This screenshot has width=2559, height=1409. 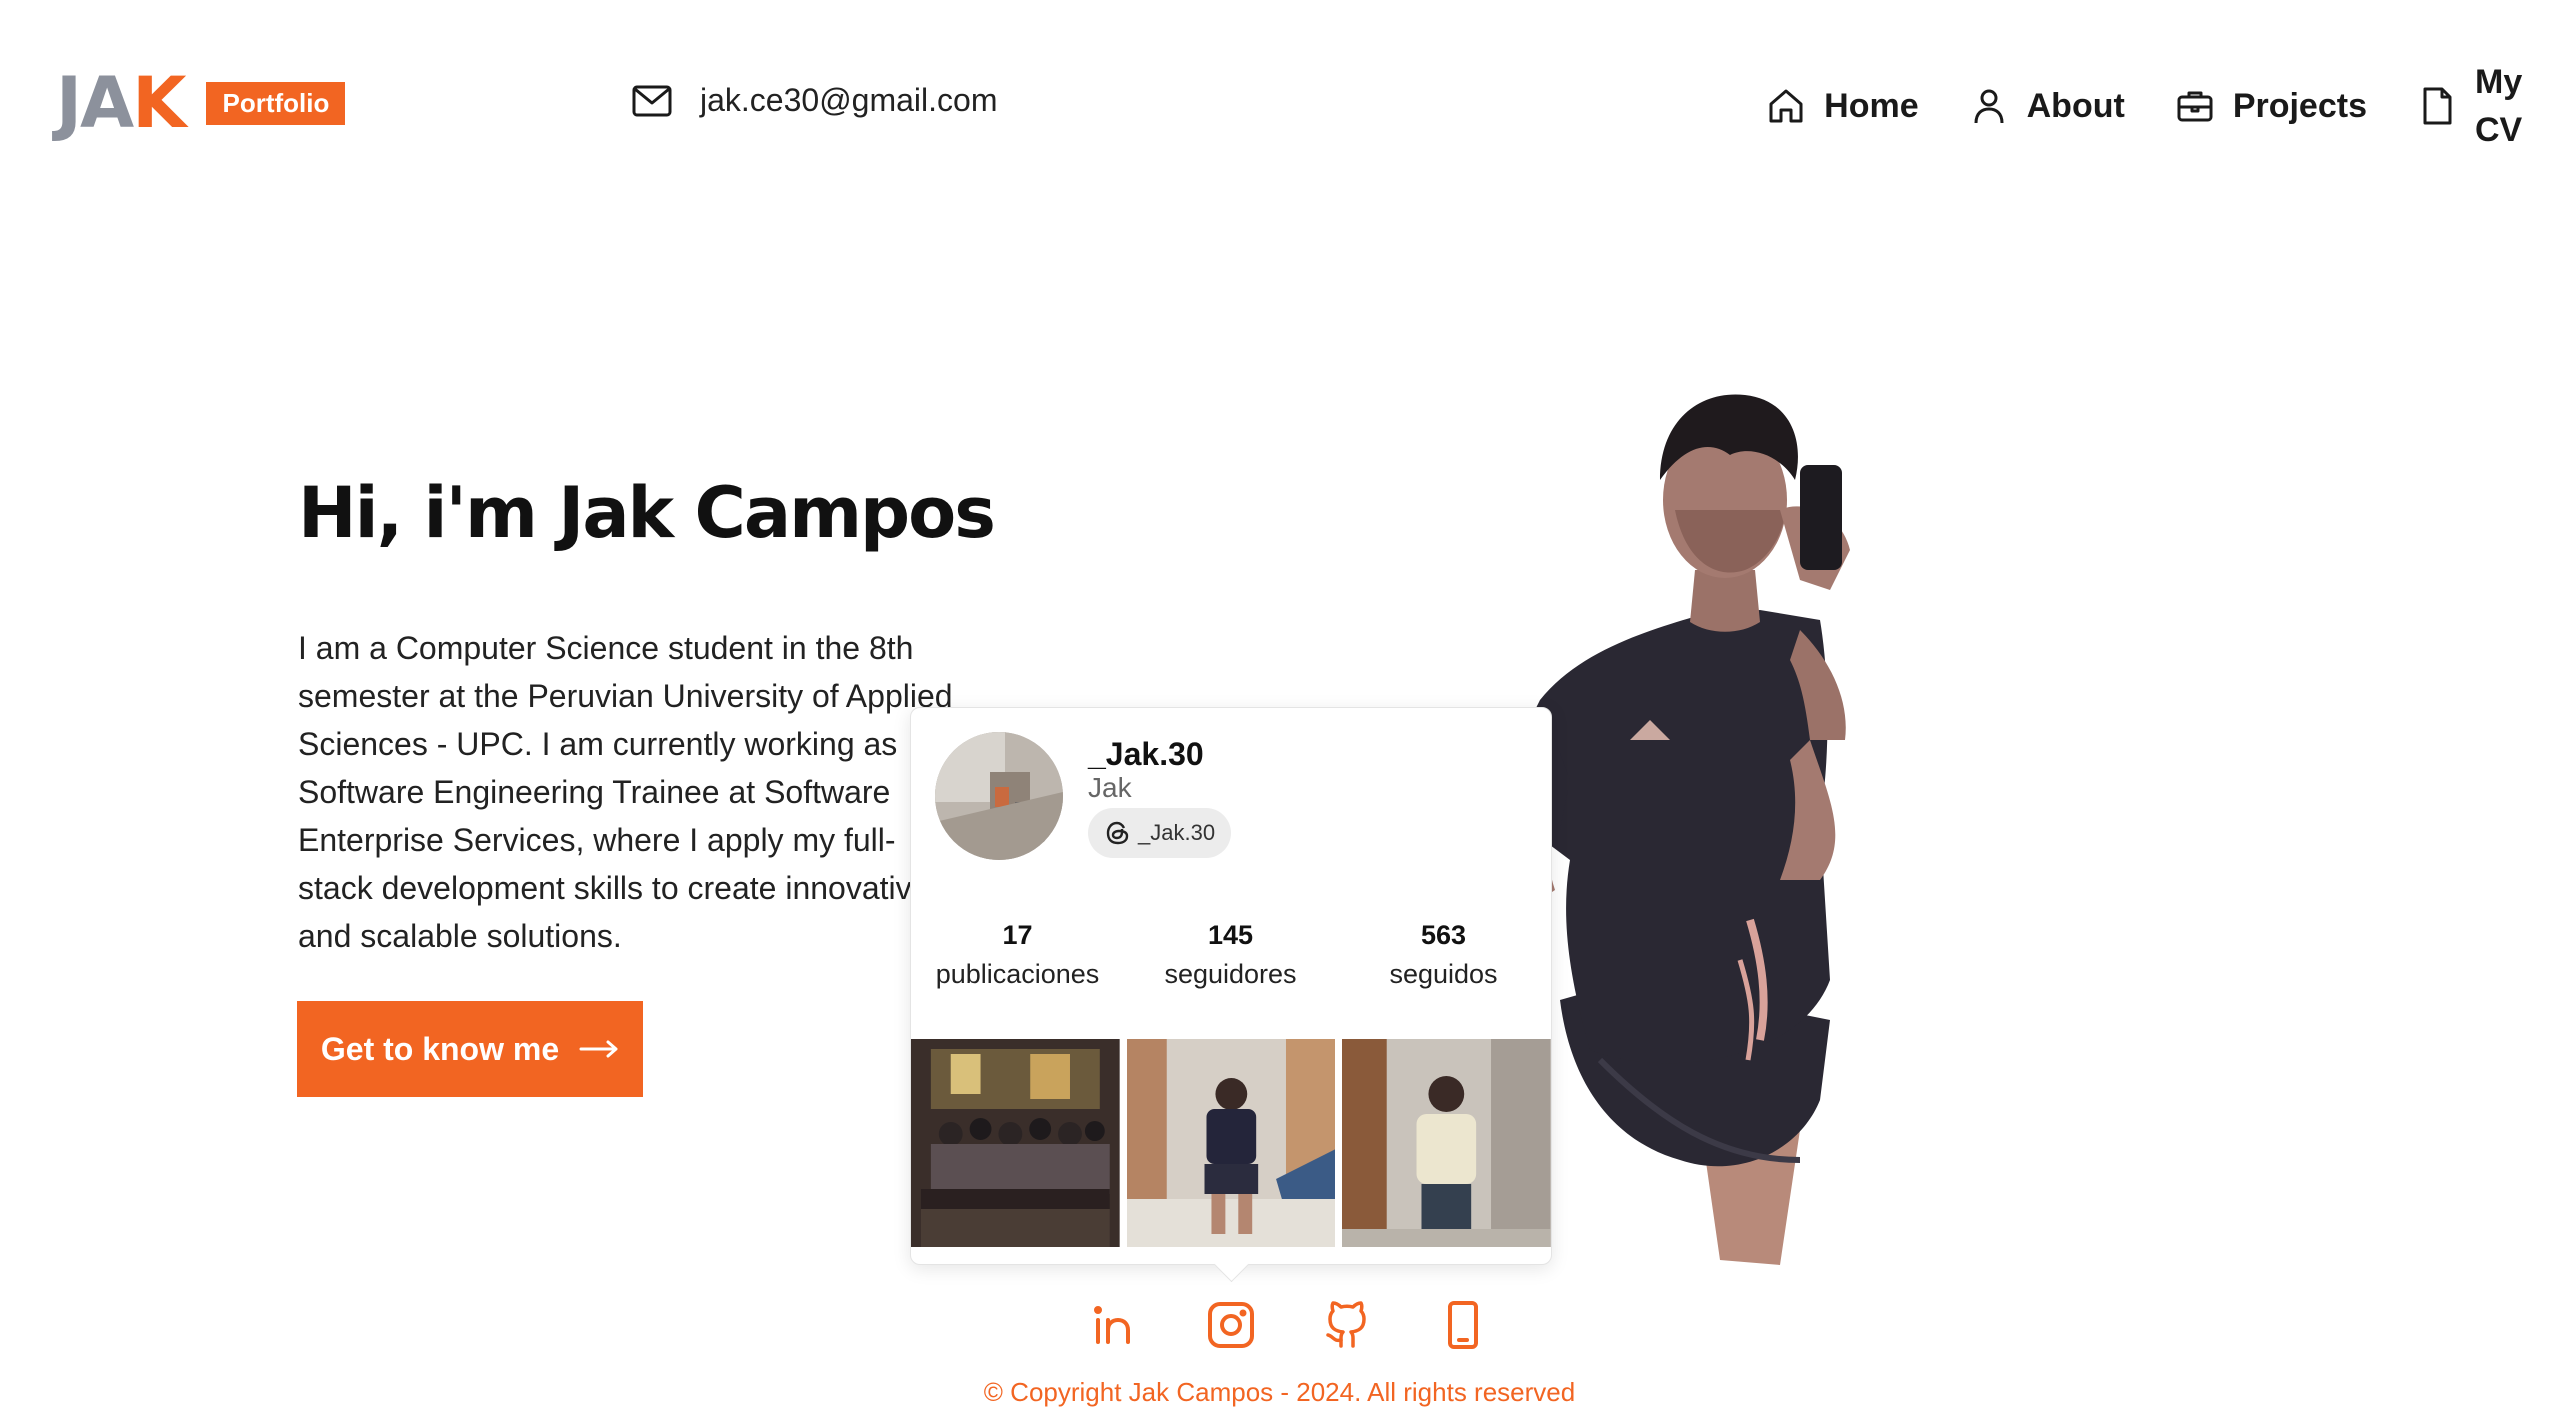 I want to click on nav-home: Home, so click(x=1842, y=106).